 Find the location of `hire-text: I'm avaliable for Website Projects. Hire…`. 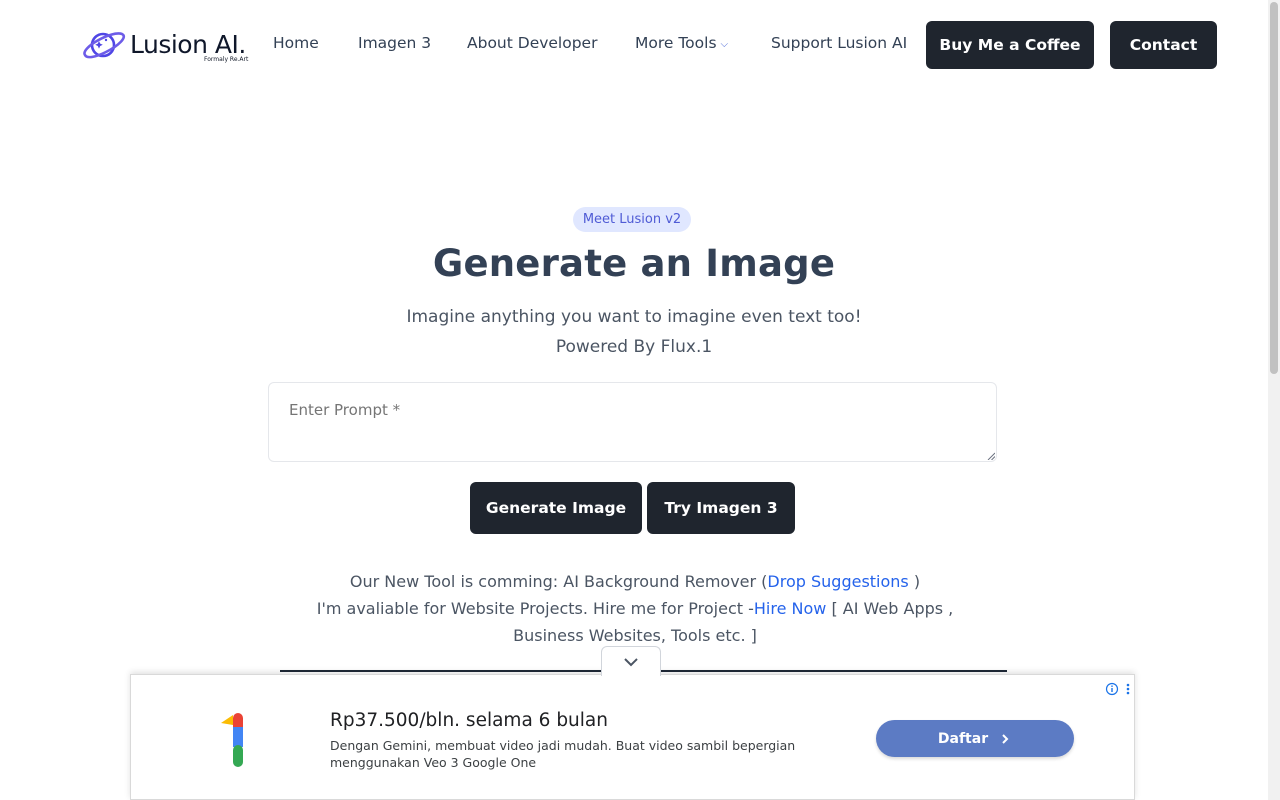

hire-text: I'm avaliable for Website Projects. Hire… is located at coordinates (535, 608).